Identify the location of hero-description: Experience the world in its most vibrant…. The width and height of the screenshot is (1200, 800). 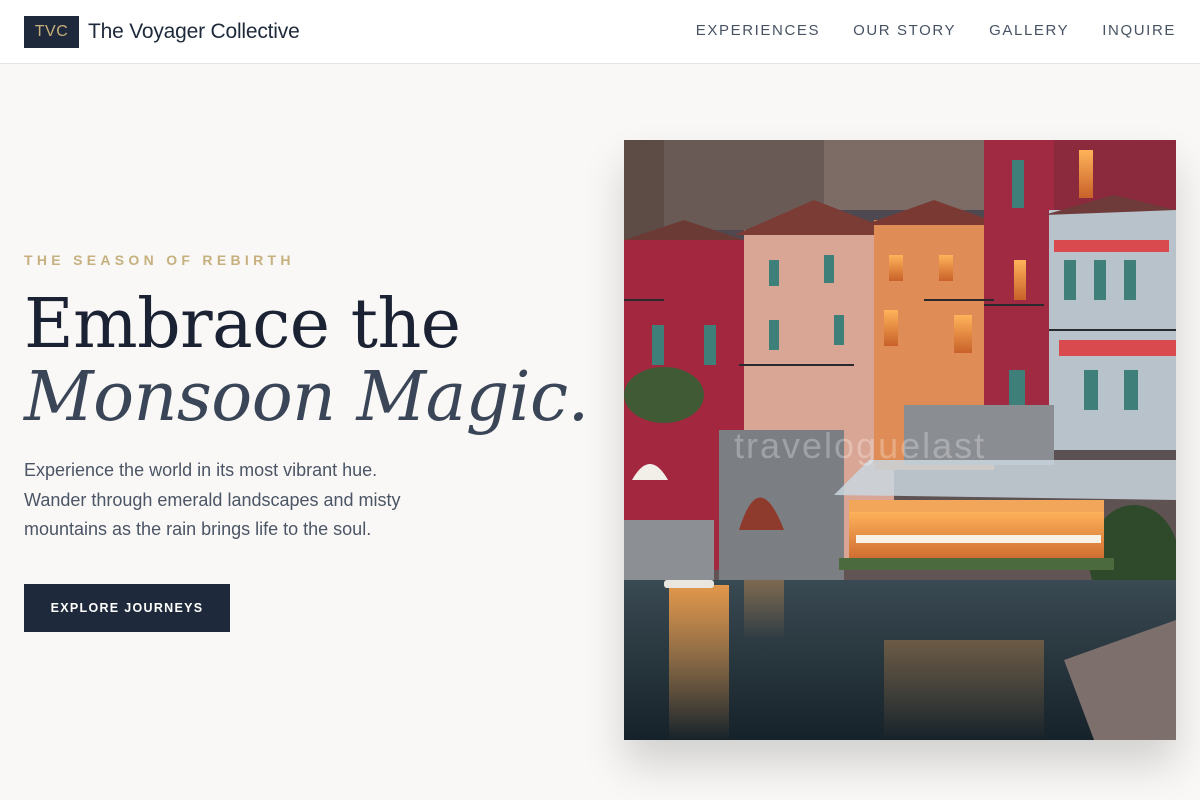
(244, 500).